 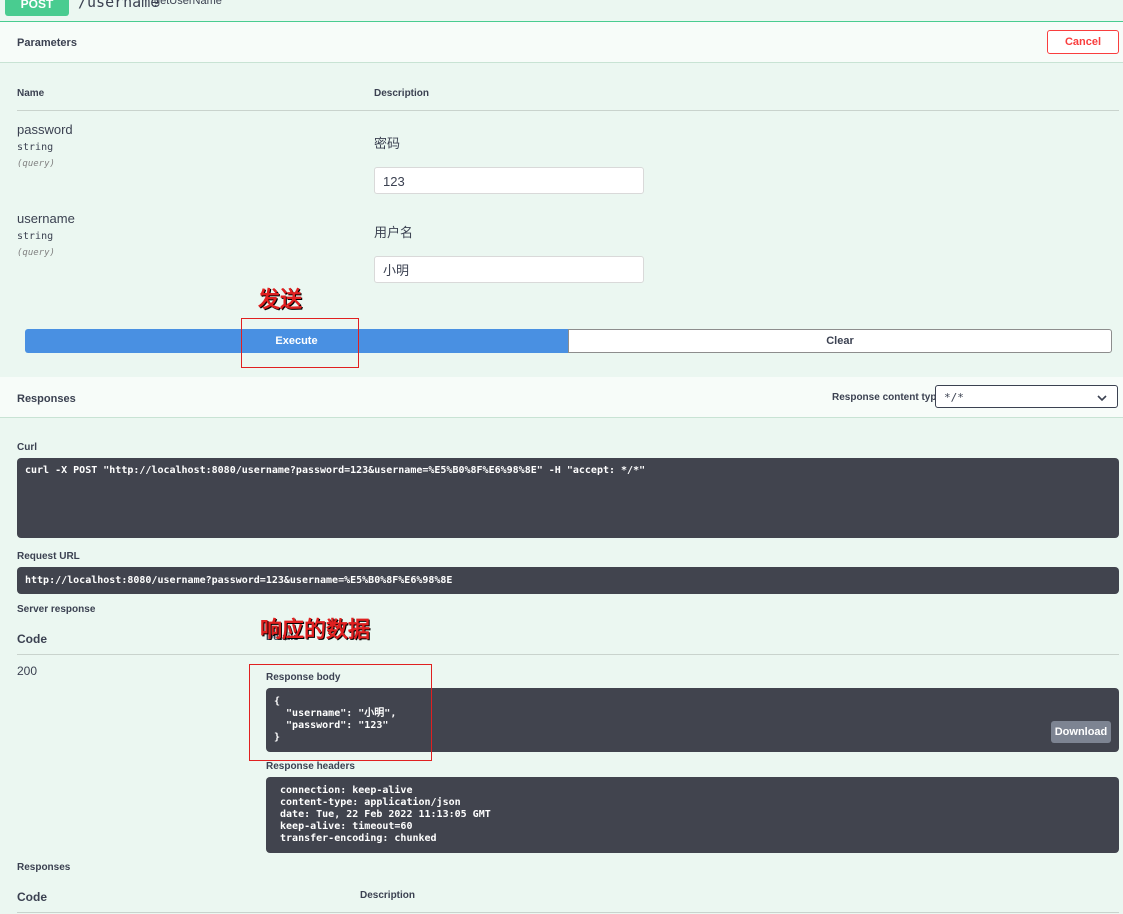 What do you see at coordinates (119, 5) in the screenshot?
I see `operation-path: /username` at bounding box center [119, 5].